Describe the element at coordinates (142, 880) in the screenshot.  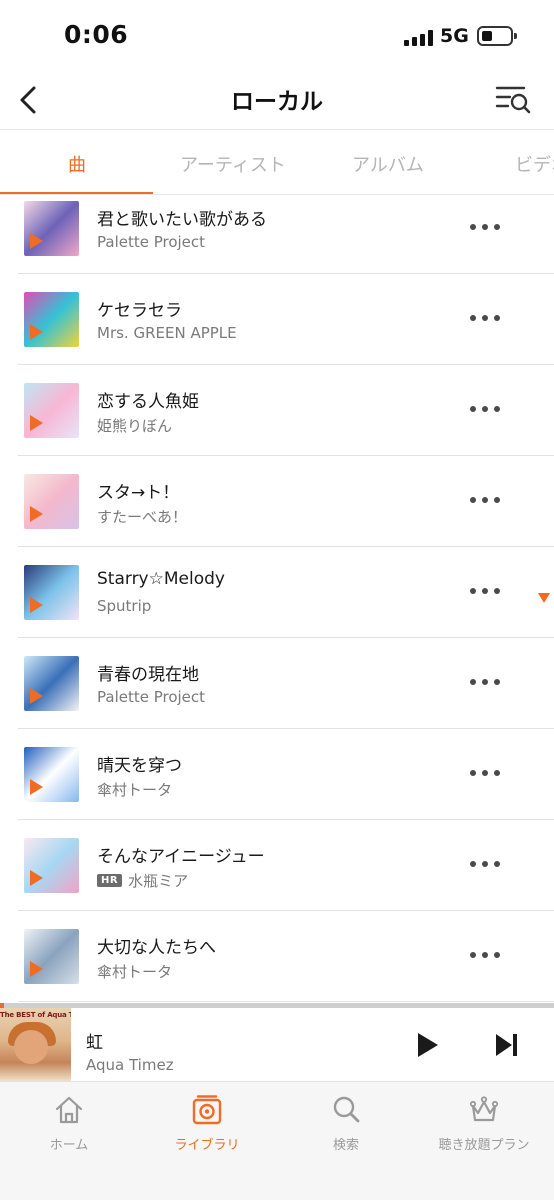
I see `song-artist: HR 水瓶ミア` at that location.